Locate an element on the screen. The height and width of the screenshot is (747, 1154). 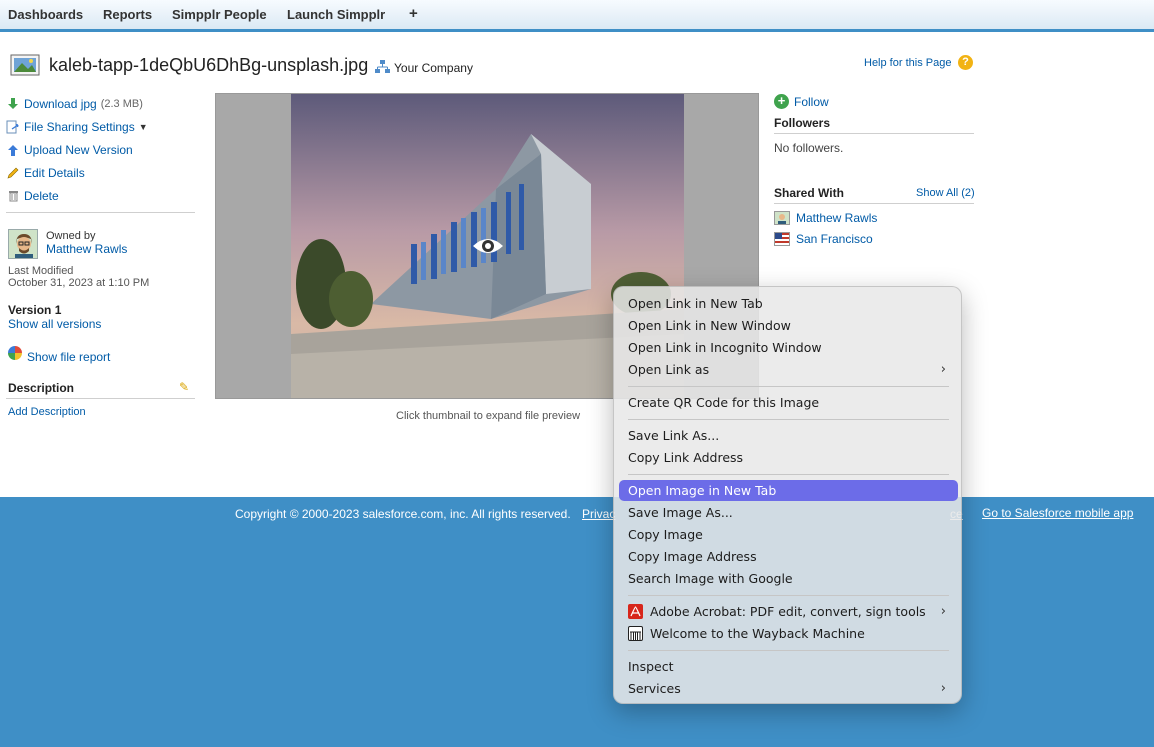
edit-description-pencil-icon: ✎ is located at coordinates (184, 387).